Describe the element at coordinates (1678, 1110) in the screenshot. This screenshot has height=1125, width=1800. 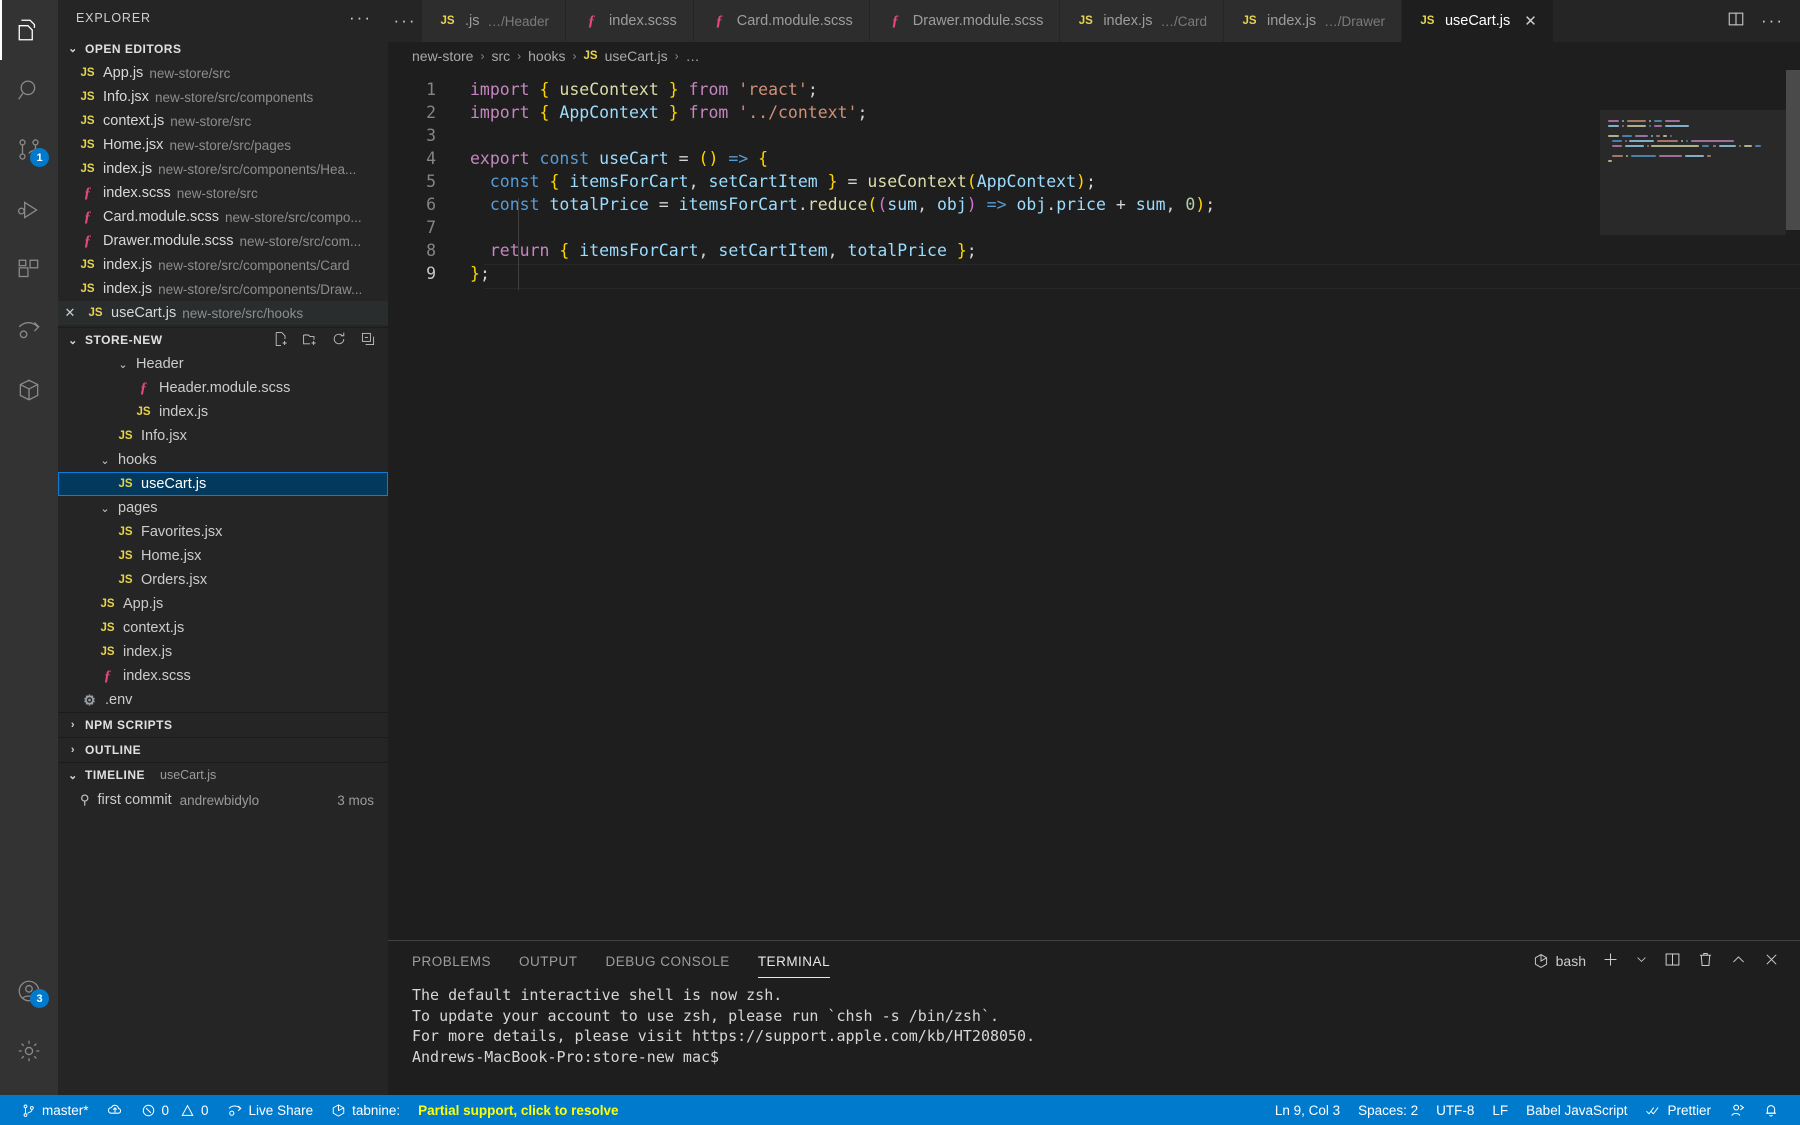
I see `status-prettier: Prettier` at that location.